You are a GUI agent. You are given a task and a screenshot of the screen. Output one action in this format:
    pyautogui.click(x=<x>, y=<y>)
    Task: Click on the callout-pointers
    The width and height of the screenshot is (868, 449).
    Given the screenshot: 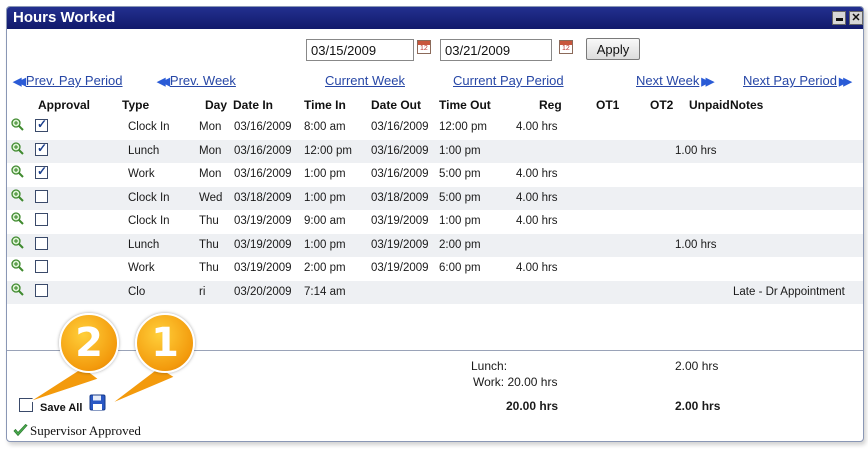 What is the action you would take?
    pyautogui.click(x=101, y=386)
    